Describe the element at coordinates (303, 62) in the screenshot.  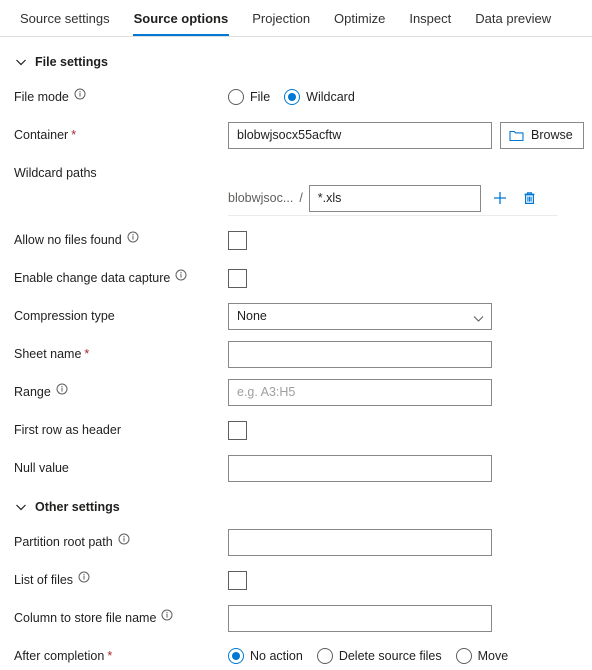
I see `section-header-file-settings: File settings` at that location.